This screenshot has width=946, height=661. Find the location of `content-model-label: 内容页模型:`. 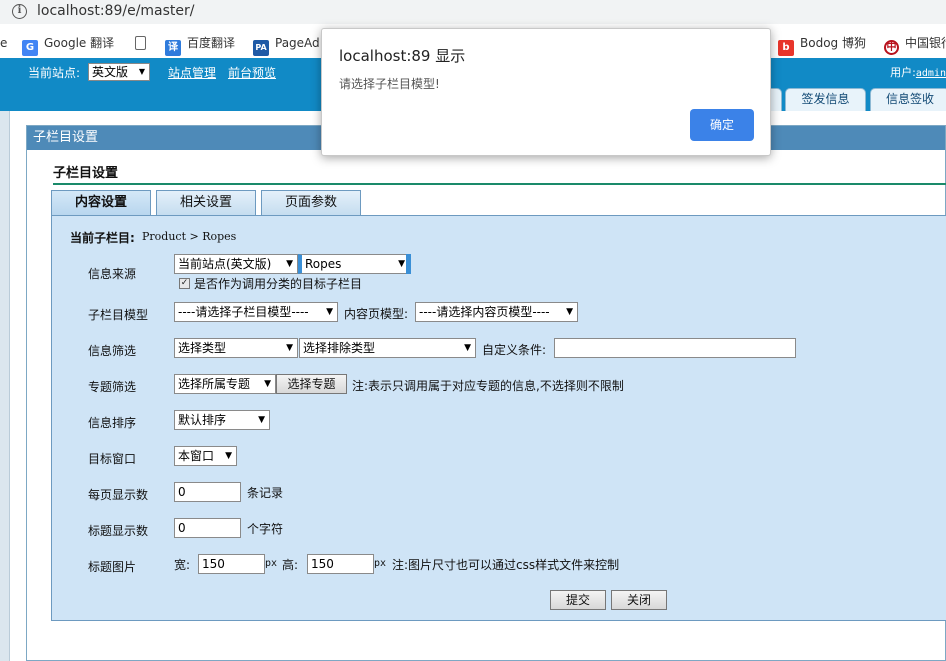

content-model-label: 内容页模型: is located at coordinates (376, 314).